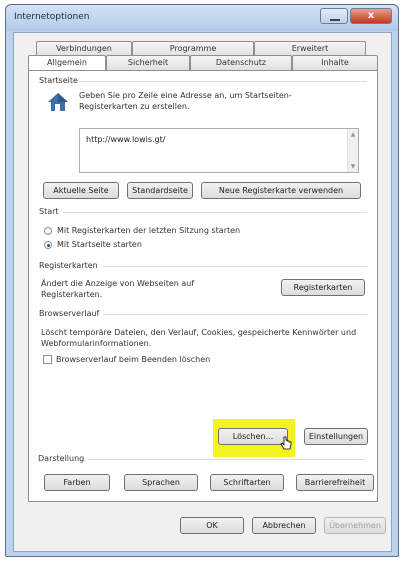 This screenshot has height=561, width=405. I want to click on languages-button: Sprachen, so click(161, 482).